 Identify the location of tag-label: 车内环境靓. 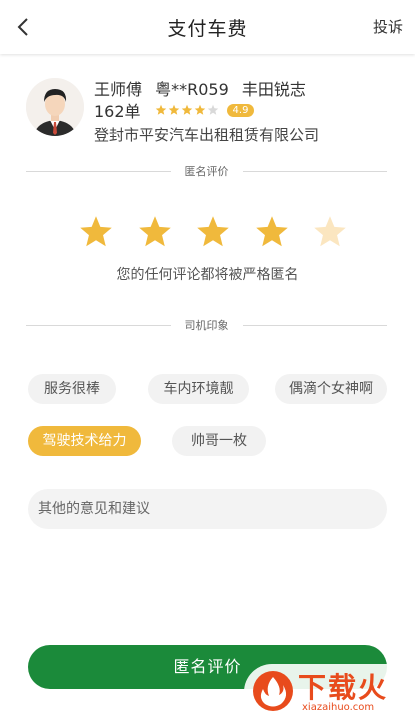
(198, 389).